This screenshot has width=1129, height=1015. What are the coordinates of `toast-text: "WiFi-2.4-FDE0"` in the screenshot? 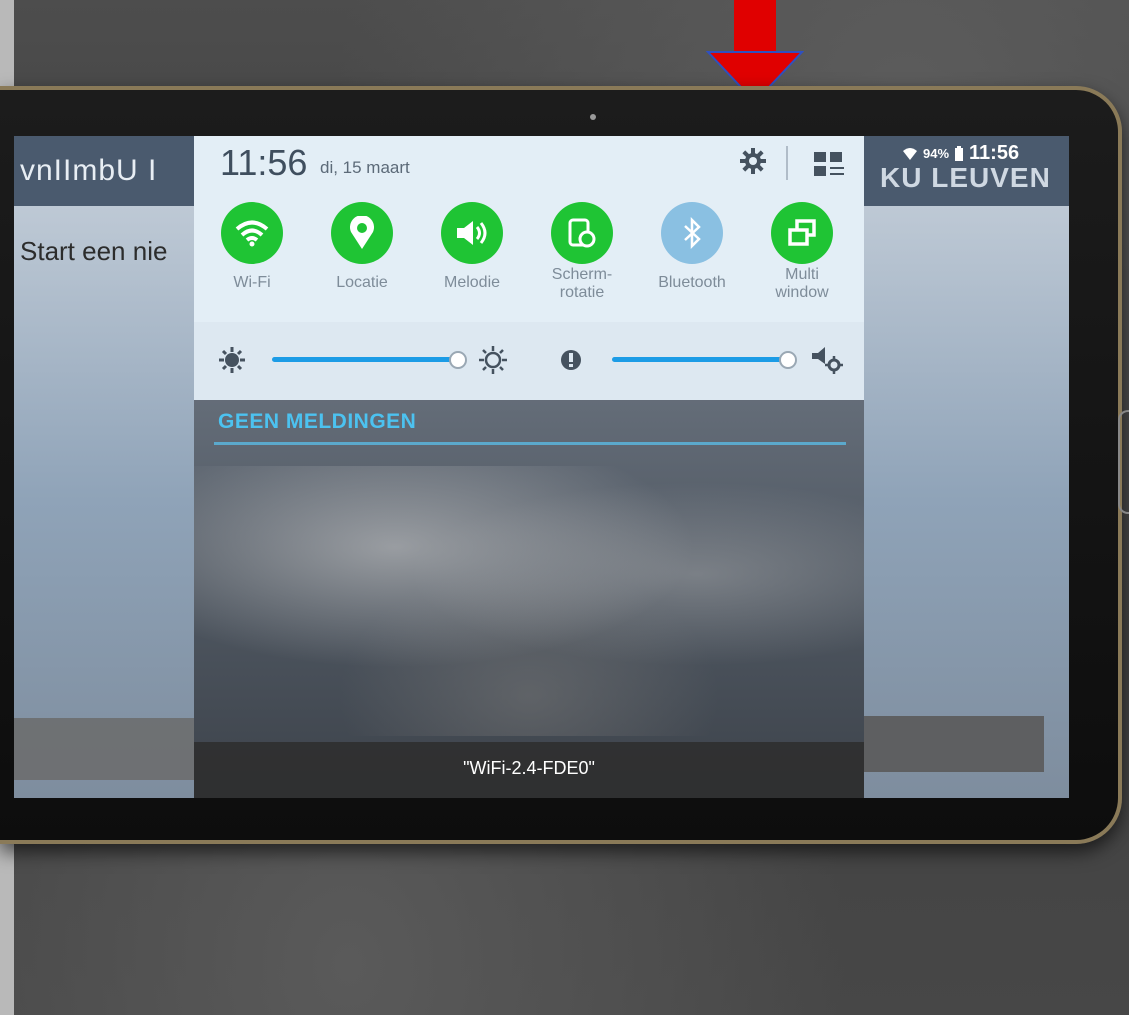 It's located at (529, 768).